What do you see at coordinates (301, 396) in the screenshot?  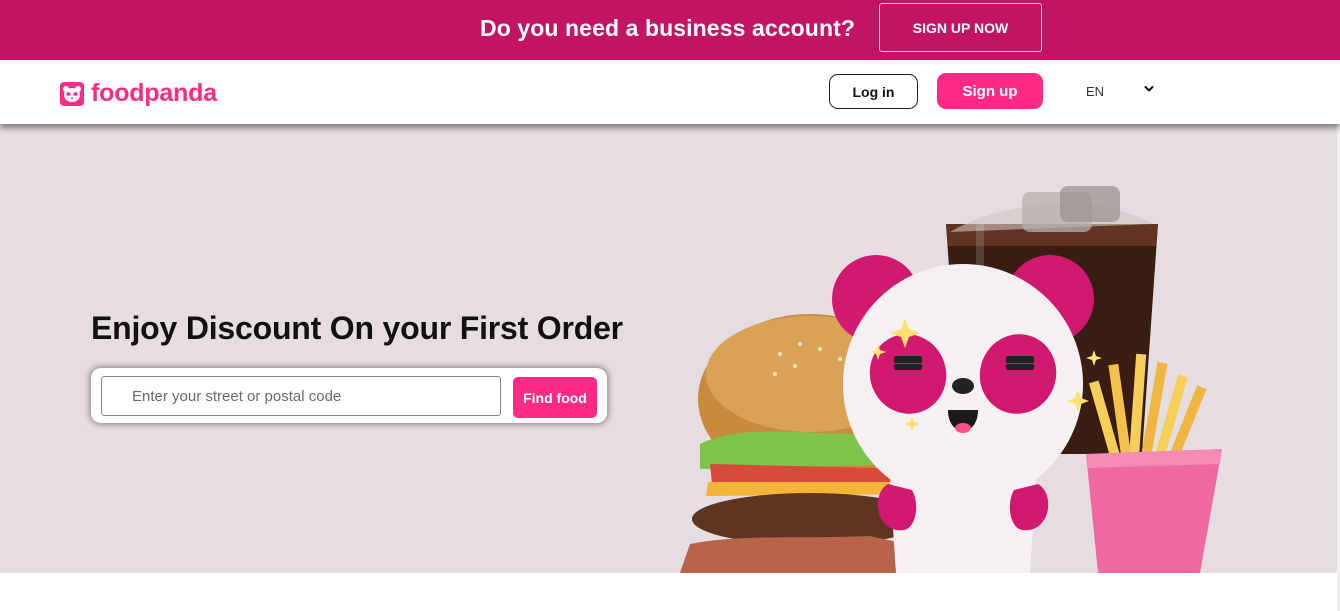 I see `address-search-input` at bounding box center [301, 396].